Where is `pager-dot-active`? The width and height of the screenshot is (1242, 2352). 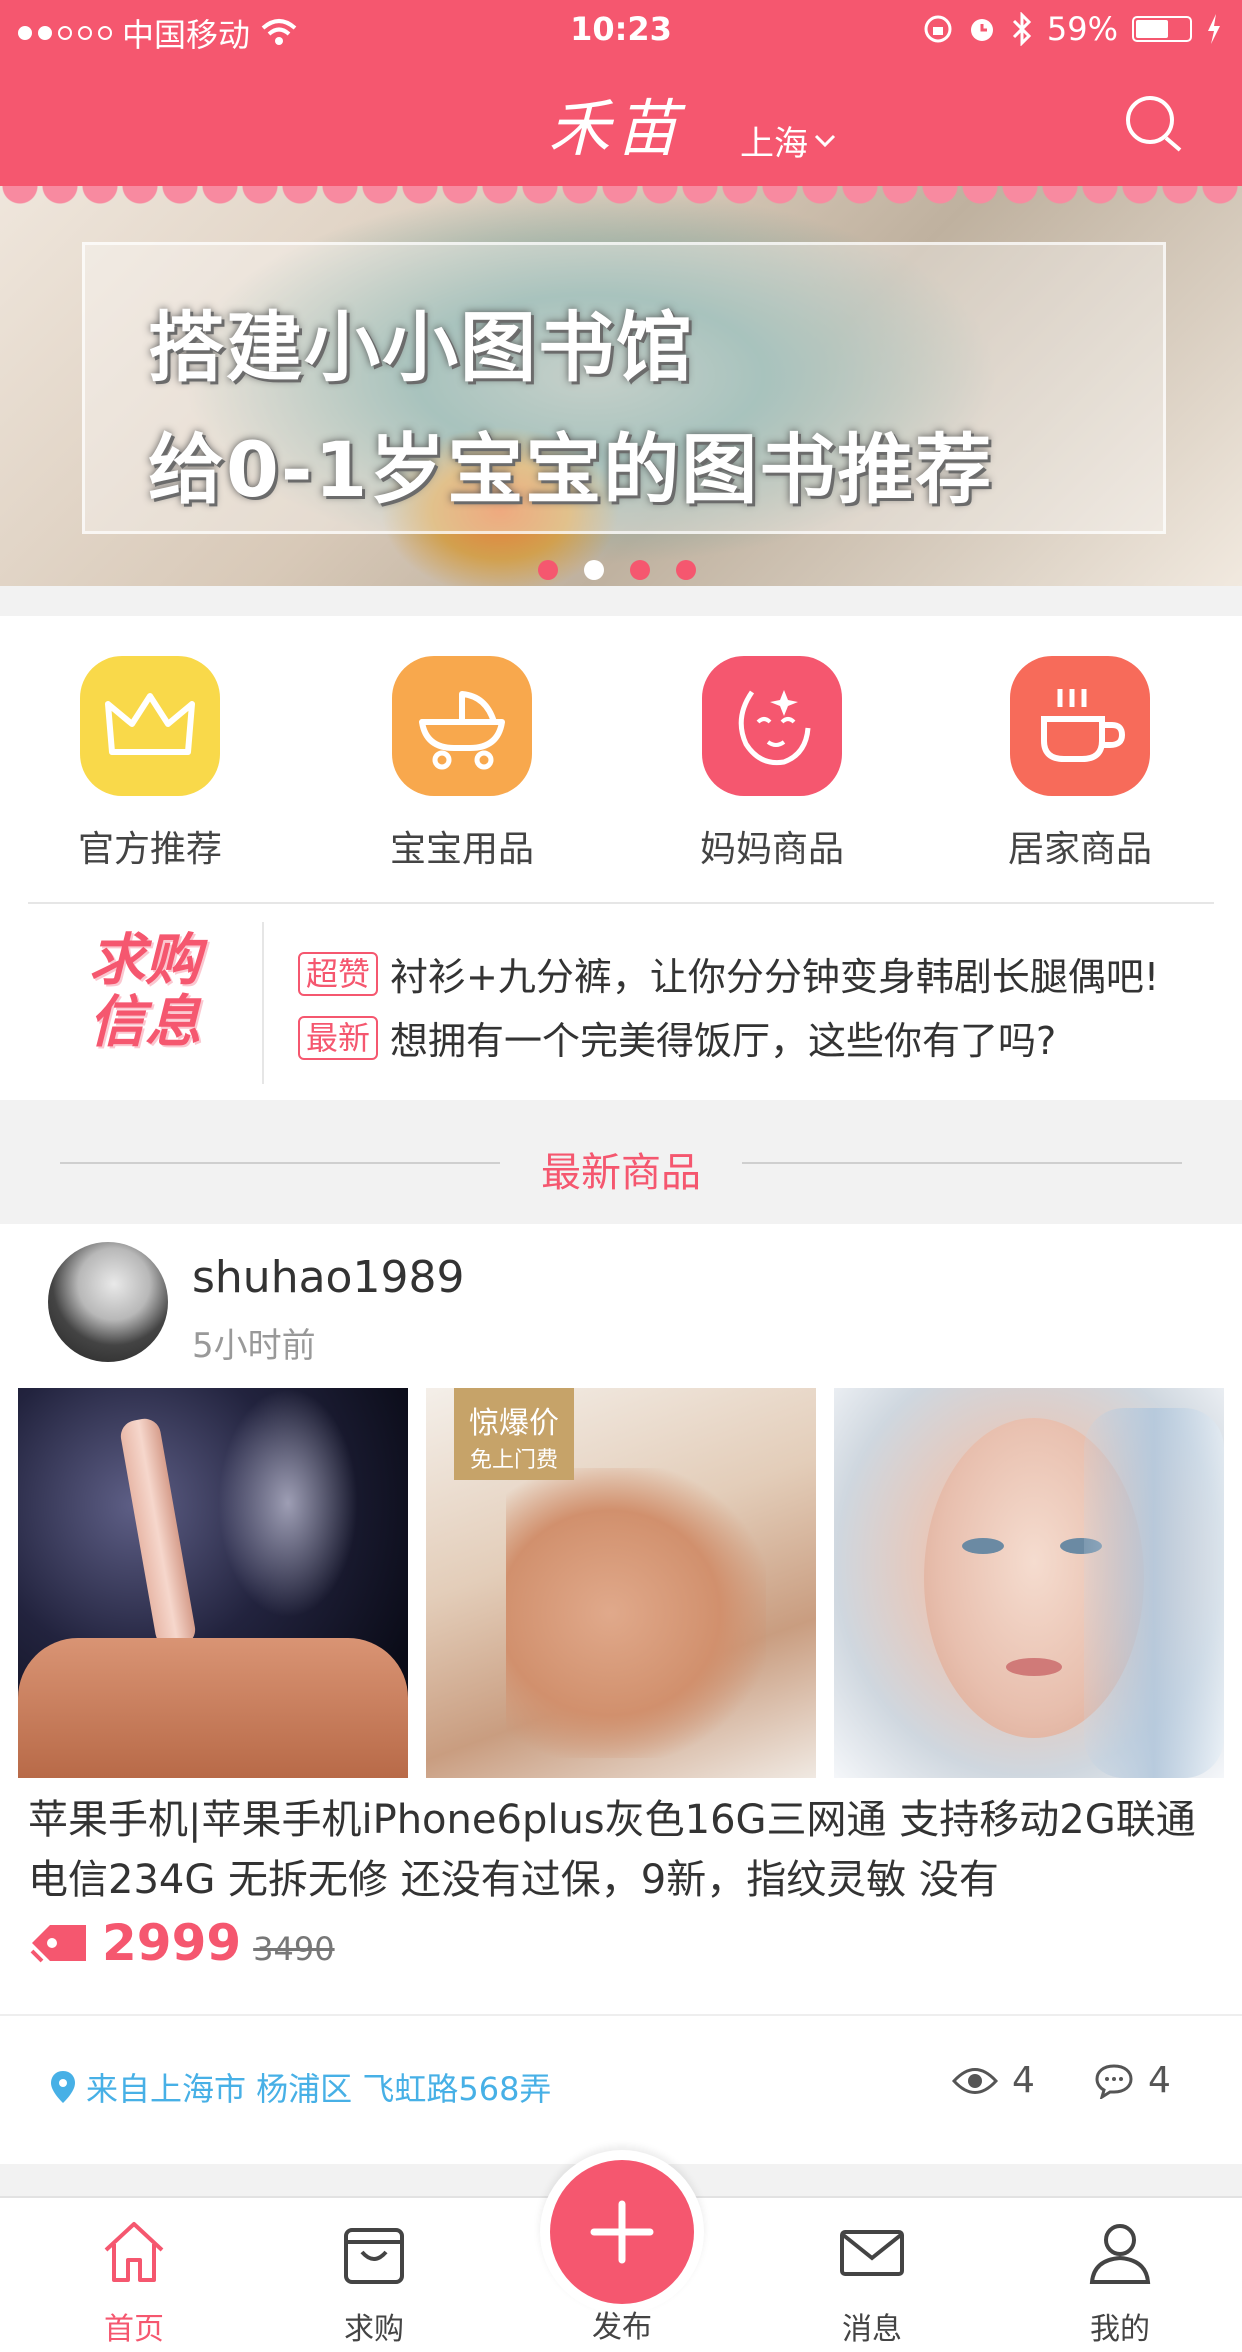 pager-dot-active is located at coordinates (594, 570).